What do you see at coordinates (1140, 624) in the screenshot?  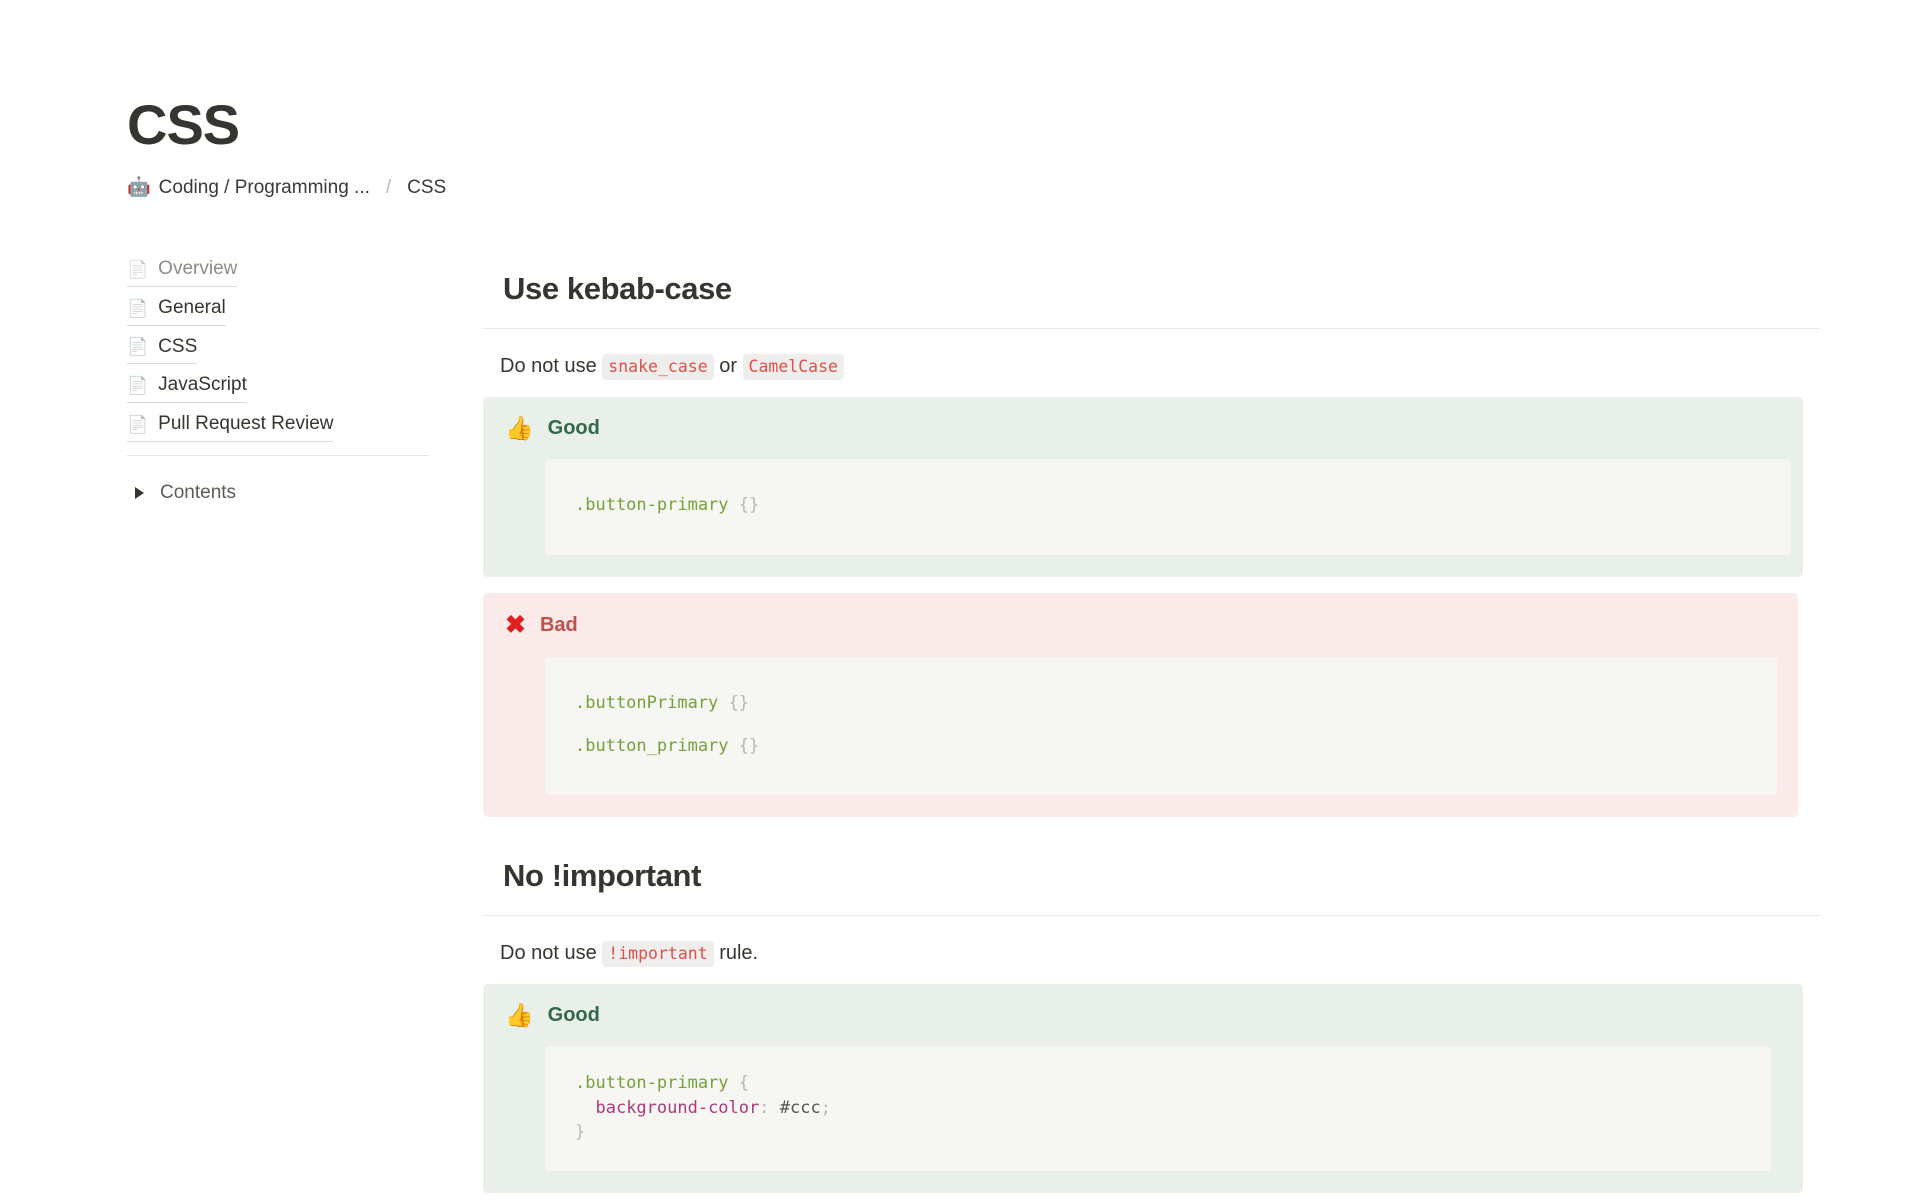 I see `callout-header: ✖ Bad` at bounding box center [1140, 624].